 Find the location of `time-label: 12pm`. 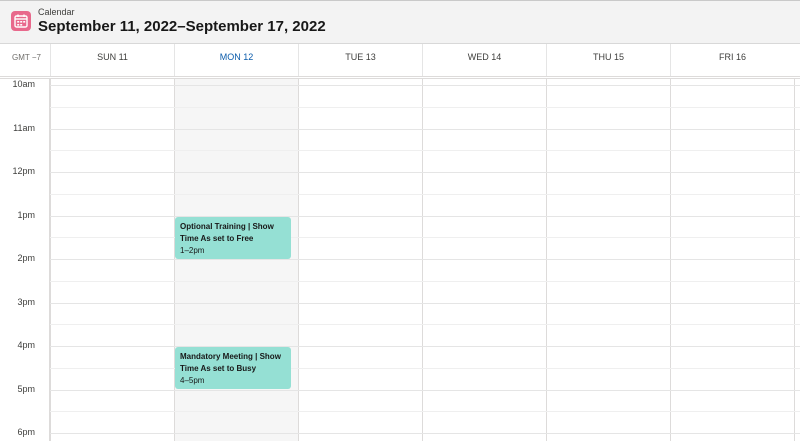

time-label: 12pm is located at coordinates (23, 171).